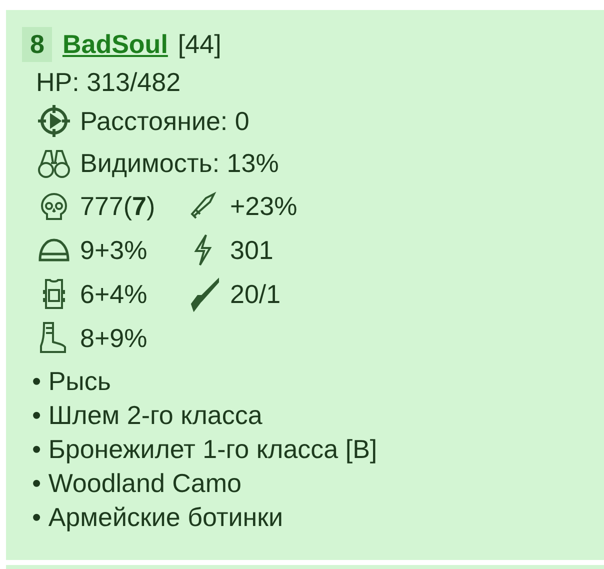 This screenshot has width=604, height=569. I want to click on player-name-link: BadSoul, so click(115, 44).